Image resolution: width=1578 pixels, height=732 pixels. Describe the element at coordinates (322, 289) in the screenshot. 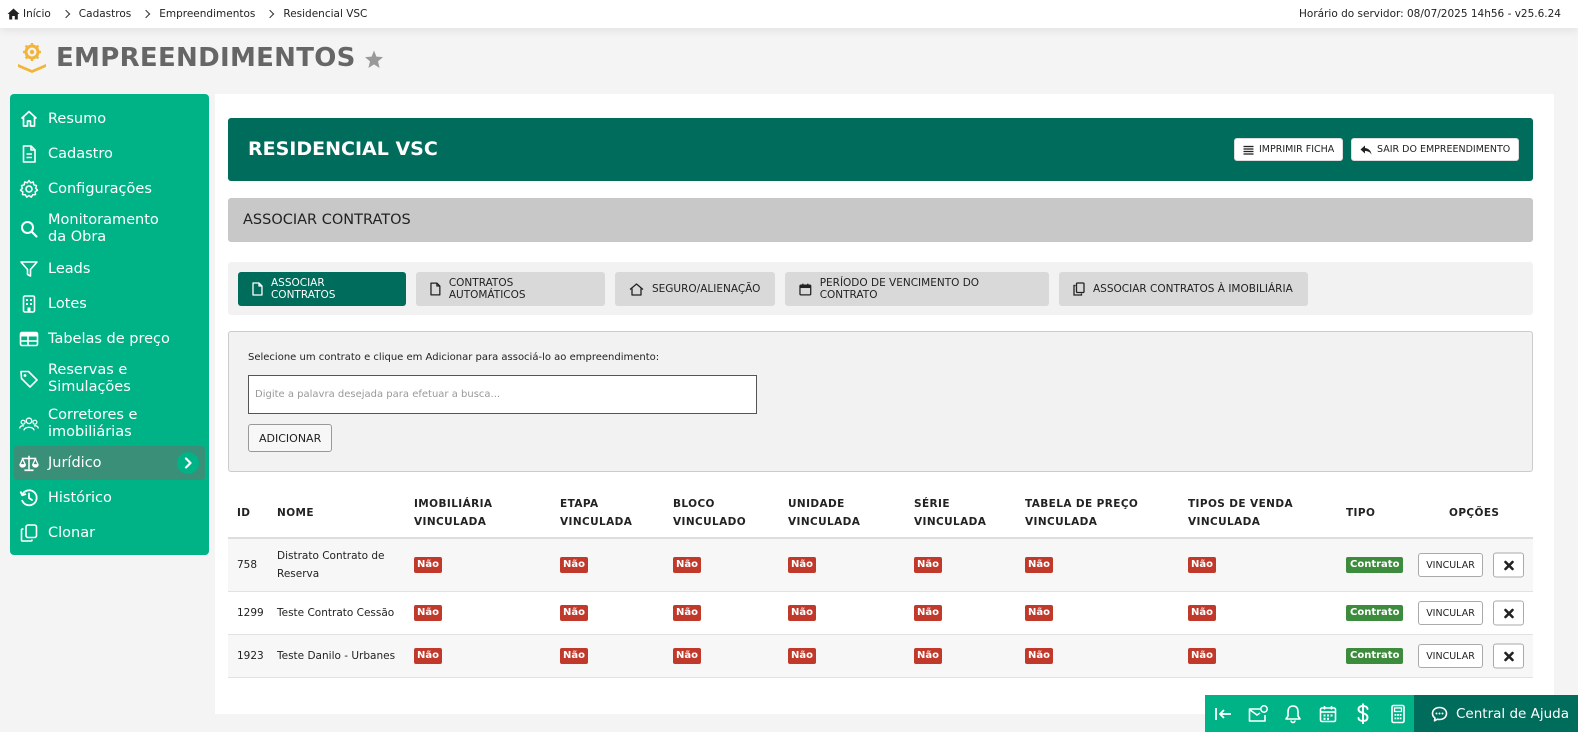

I see `tab-associar-contratos: ASSOCIAR CONTRATOS` at that location.